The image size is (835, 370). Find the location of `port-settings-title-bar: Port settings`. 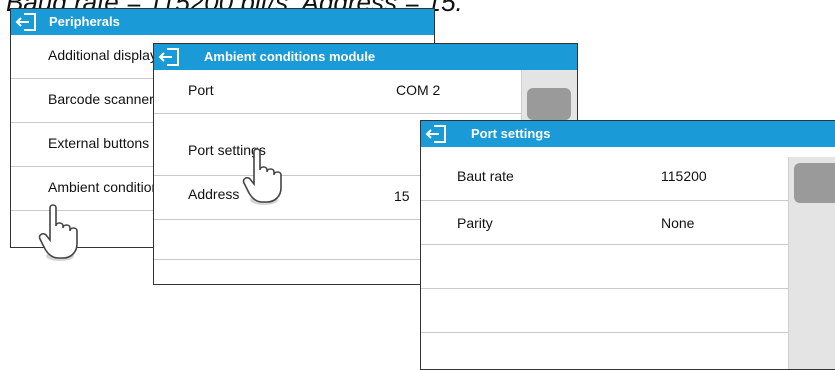

port-settings-title-bar: Port settings is located at coordinates (628, 134).